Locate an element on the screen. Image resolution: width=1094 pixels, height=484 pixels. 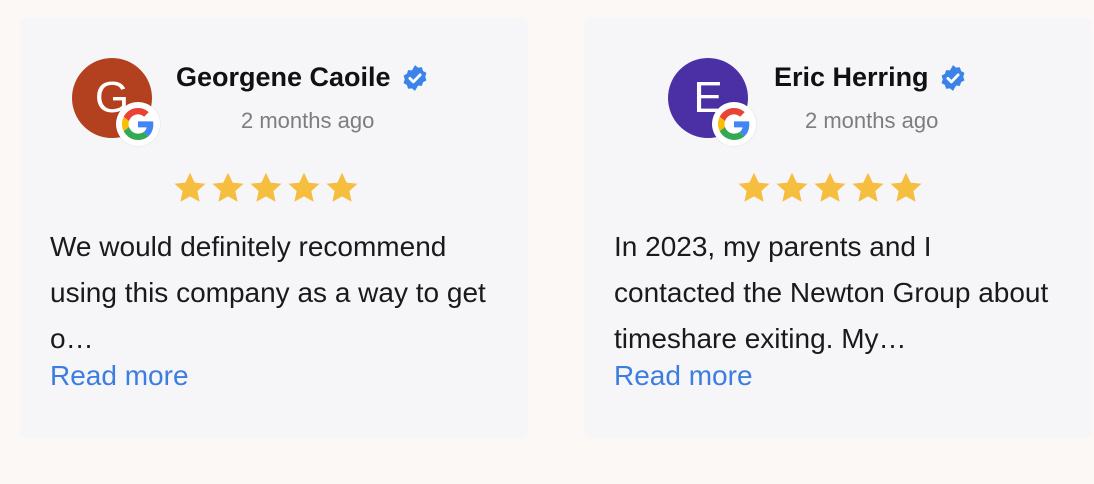
reviewer-name-text: Georgene Caoile is located at coordinates (283, 77).